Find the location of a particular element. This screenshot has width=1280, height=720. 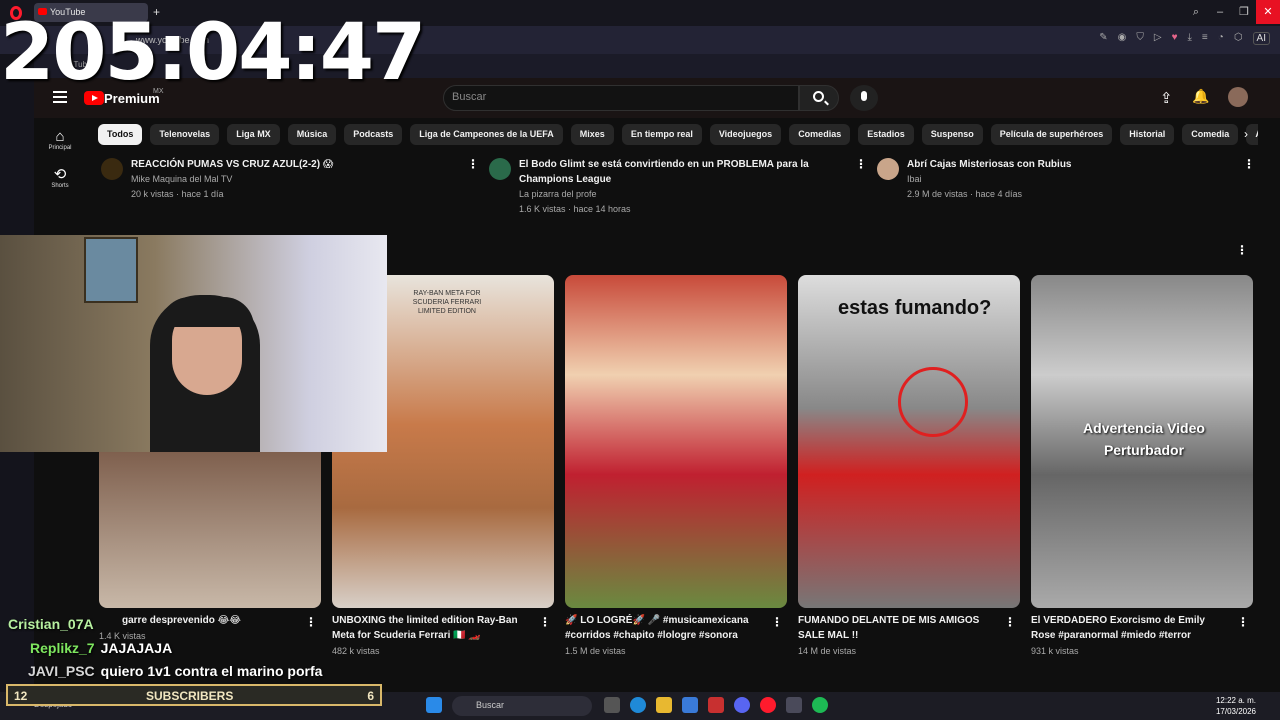

chip-2: Liga MX is located at coordinates (253, 134).